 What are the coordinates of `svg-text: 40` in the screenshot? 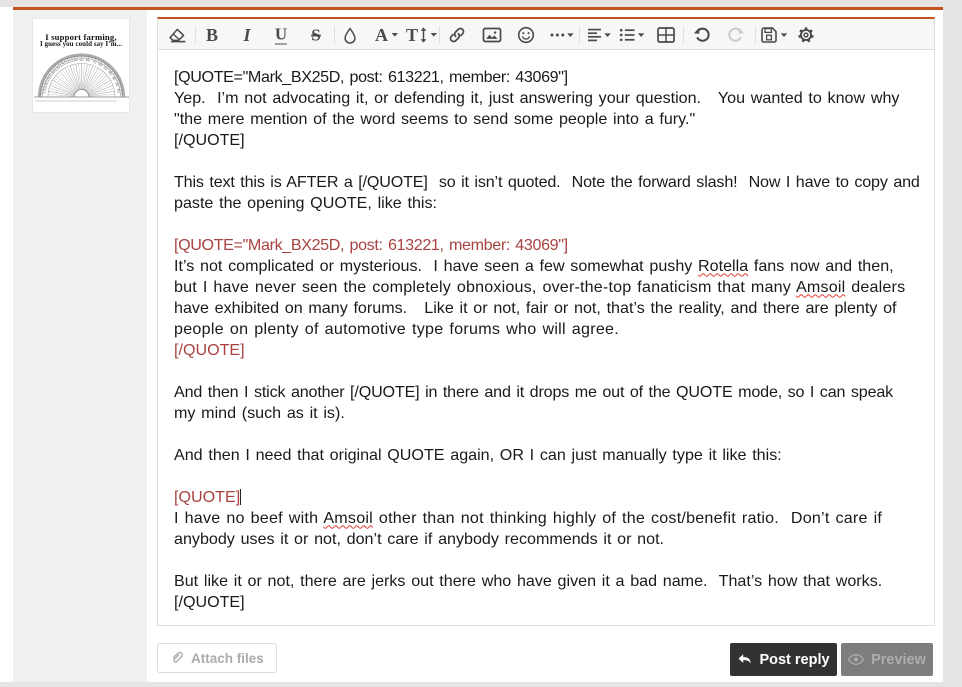 It's located at (110, 73).